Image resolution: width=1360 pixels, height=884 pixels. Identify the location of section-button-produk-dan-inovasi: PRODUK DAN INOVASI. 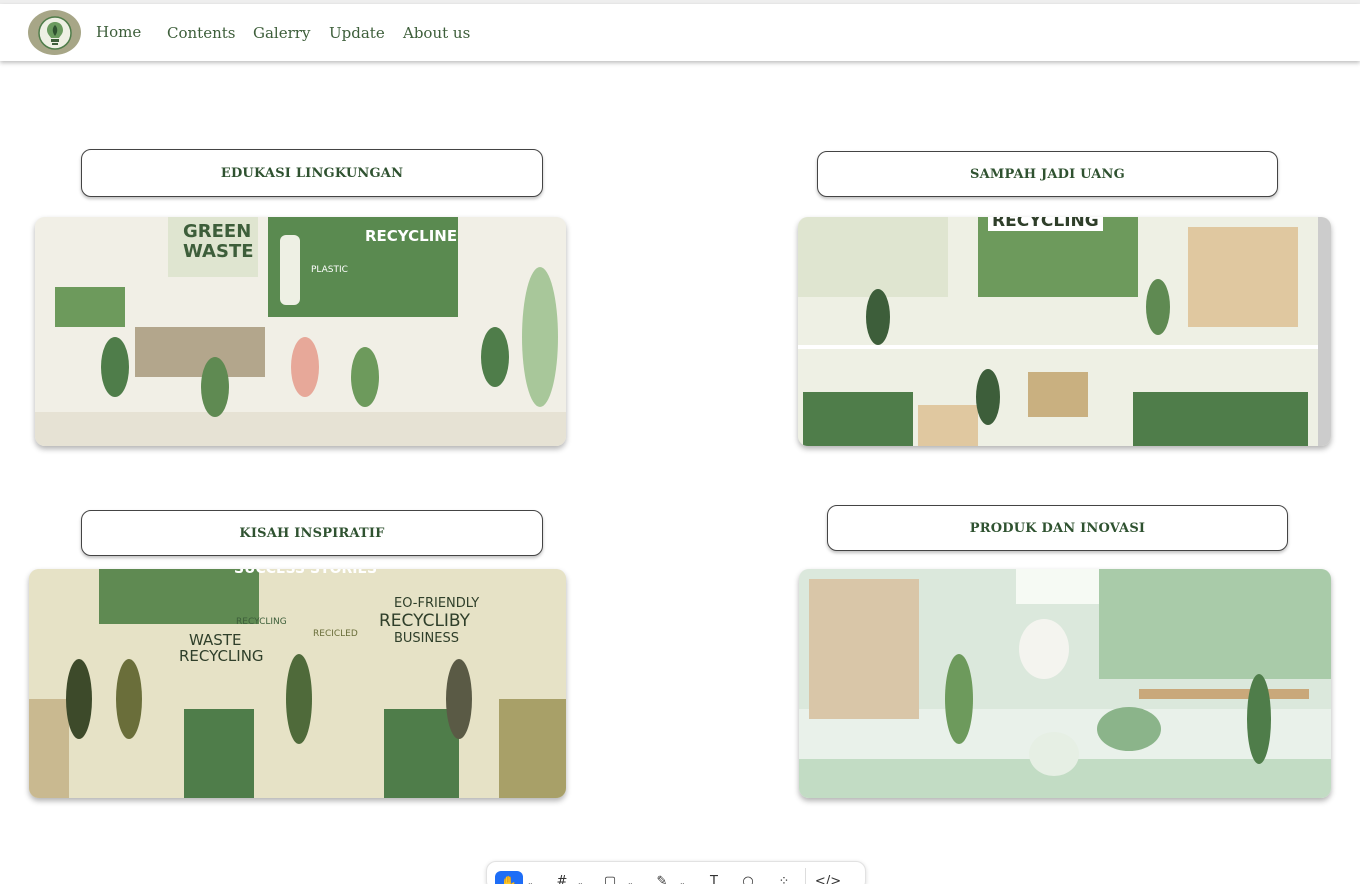
(1057, 528).